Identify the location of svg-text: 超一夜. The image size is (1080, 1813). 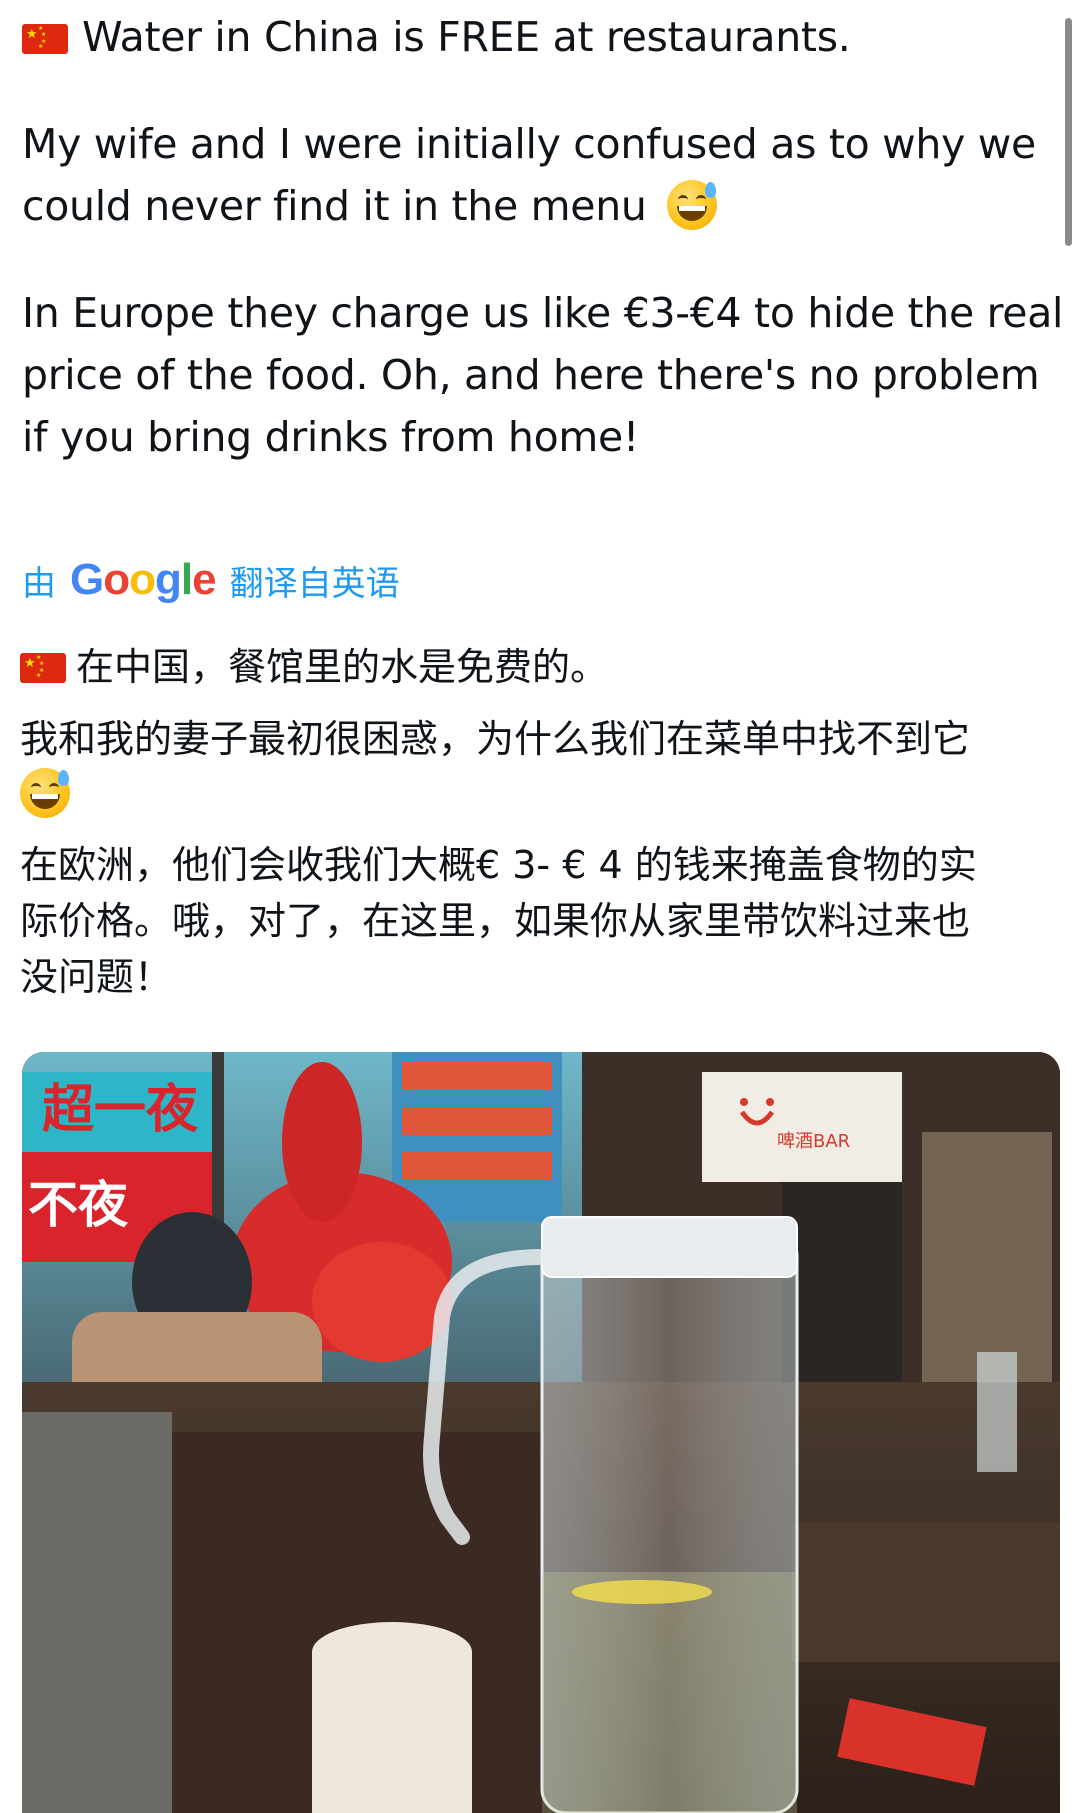
(120, 1110).